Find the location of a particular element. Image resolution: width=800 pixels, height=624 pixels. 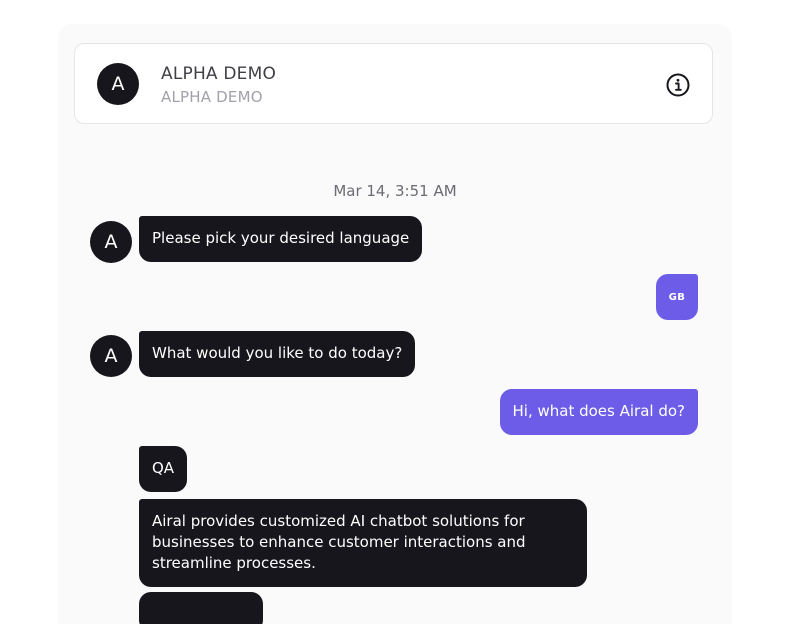

message-timestamp: Mar 14, 3:51 AM is located at coordinates (395, 191).